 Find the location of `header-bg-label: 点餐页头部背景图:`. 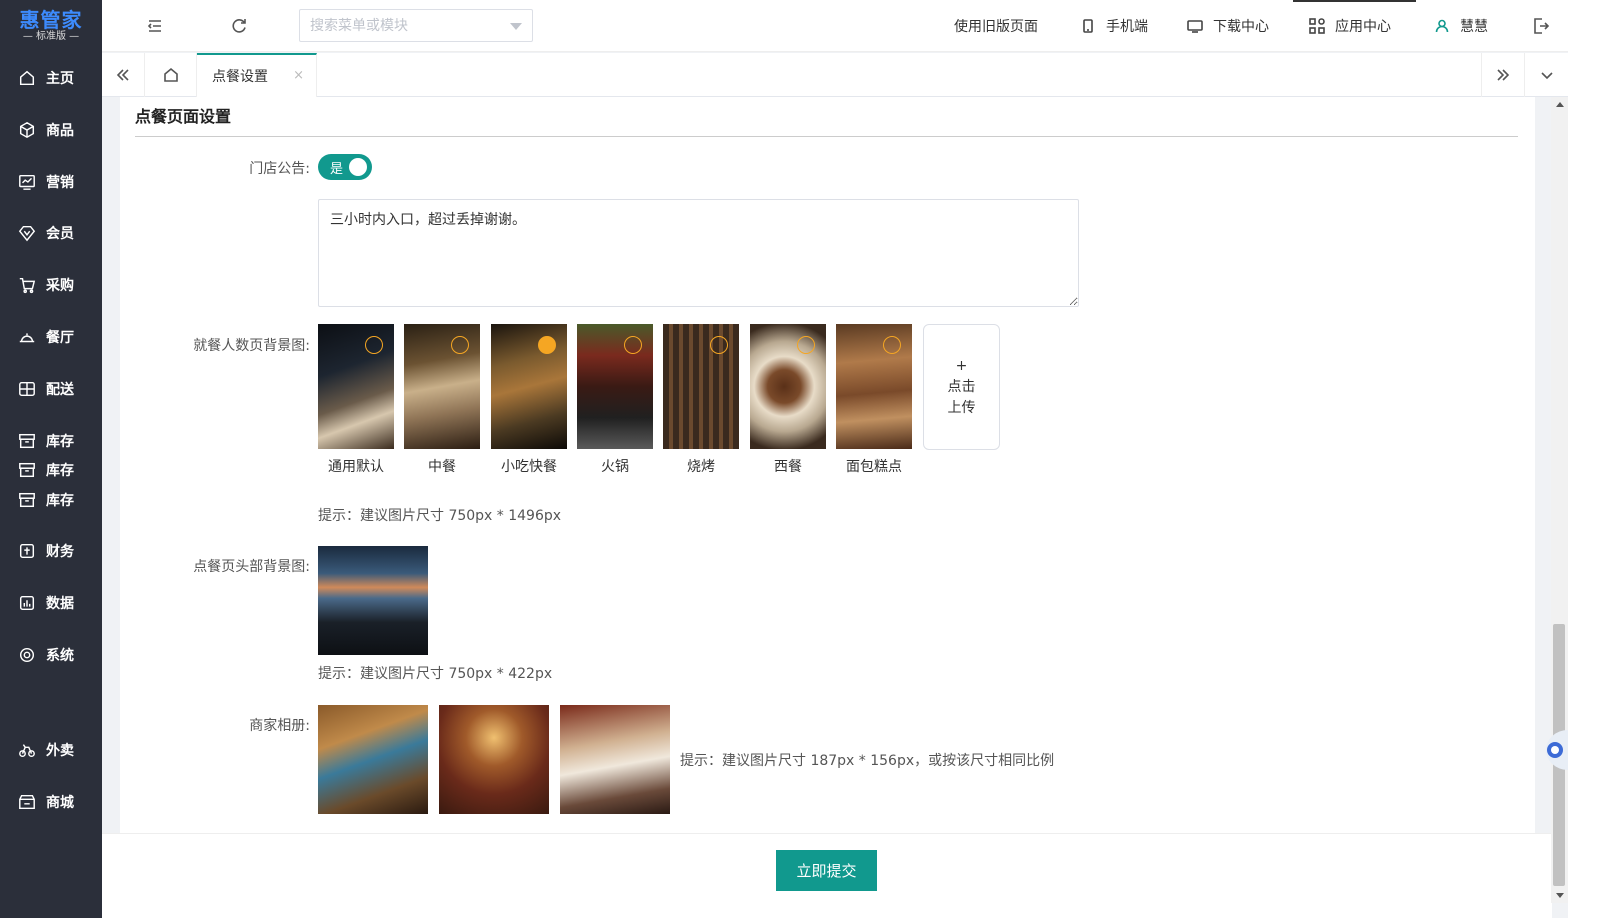

header-bg-label: 点餐页头部背景图: is located at coordinates (251, 567).